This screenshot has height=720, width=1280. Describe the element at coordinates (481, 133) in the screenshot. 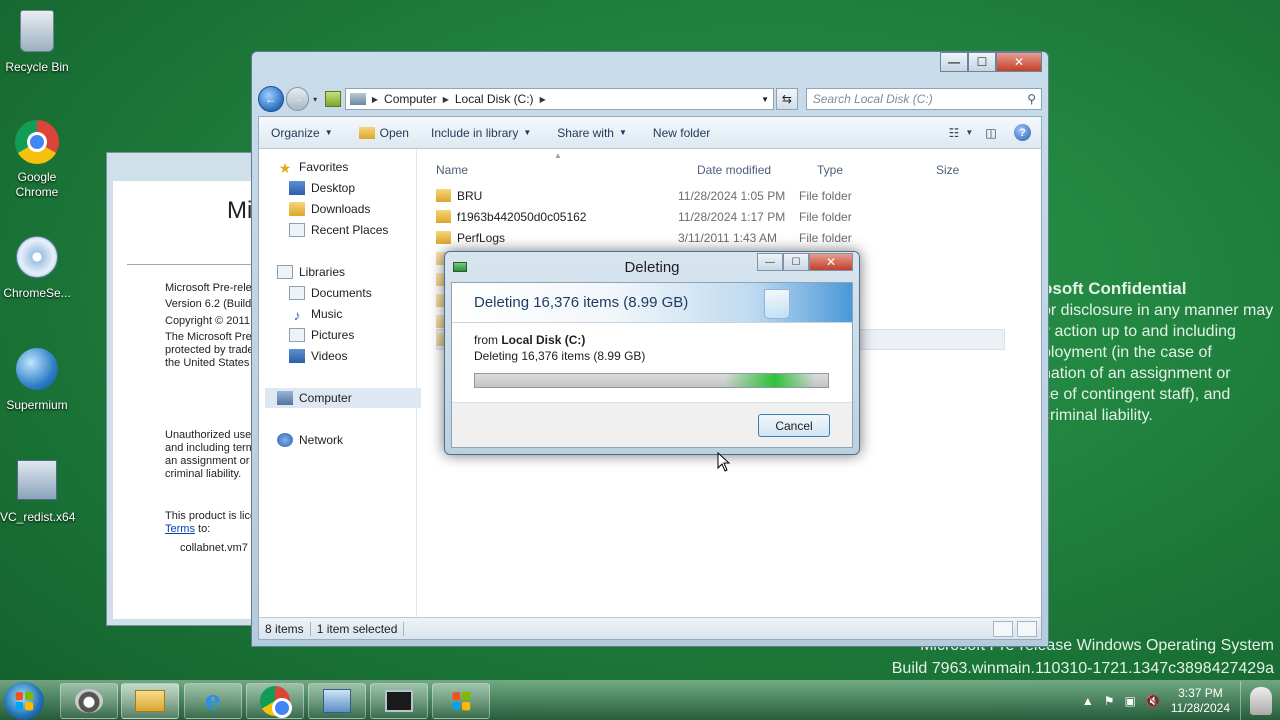

I see `include-in-library-button: Include in library ▼` at that location.